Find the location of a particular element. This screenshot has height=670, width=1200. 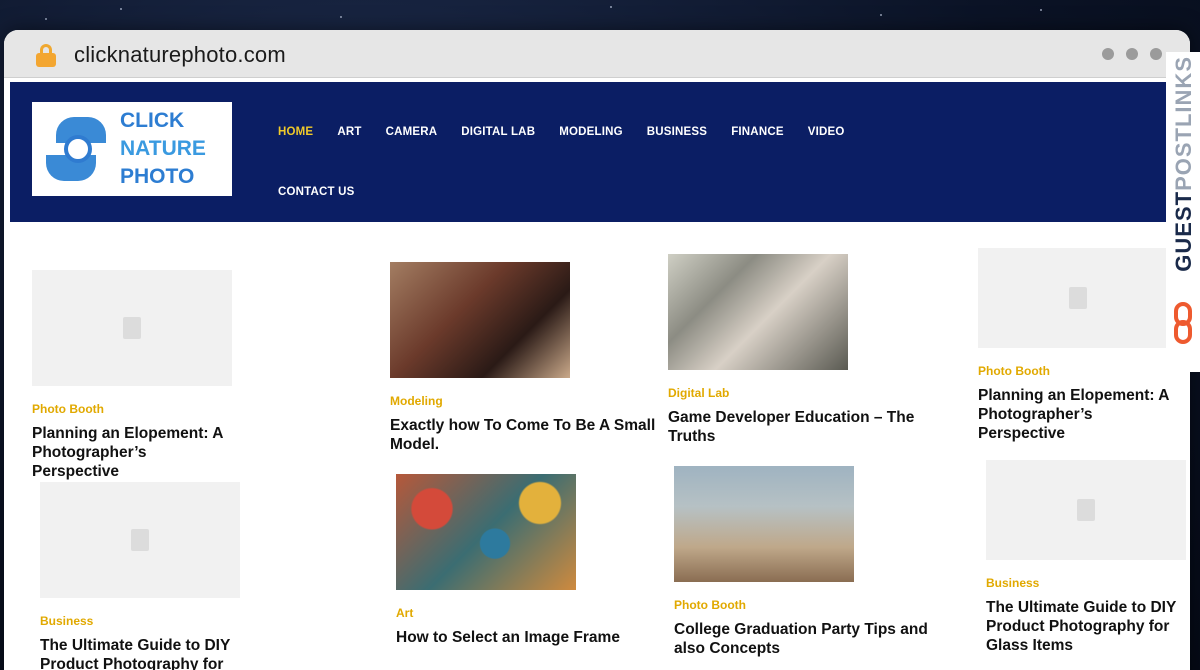

nav-business: BUSINESS is located at coordinates (677, 138).